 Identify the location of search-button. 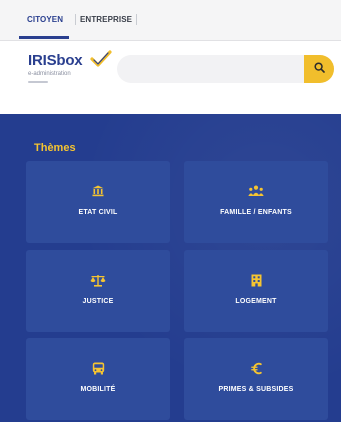
(319, 69).